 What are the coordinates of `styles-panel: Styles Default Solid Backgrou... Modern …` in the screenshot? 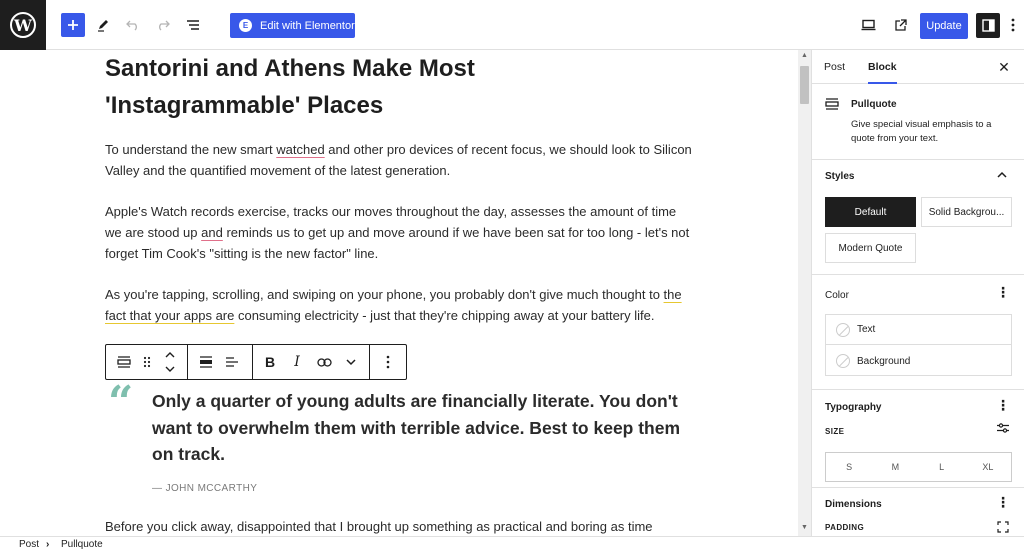 It's located at (918, 217).